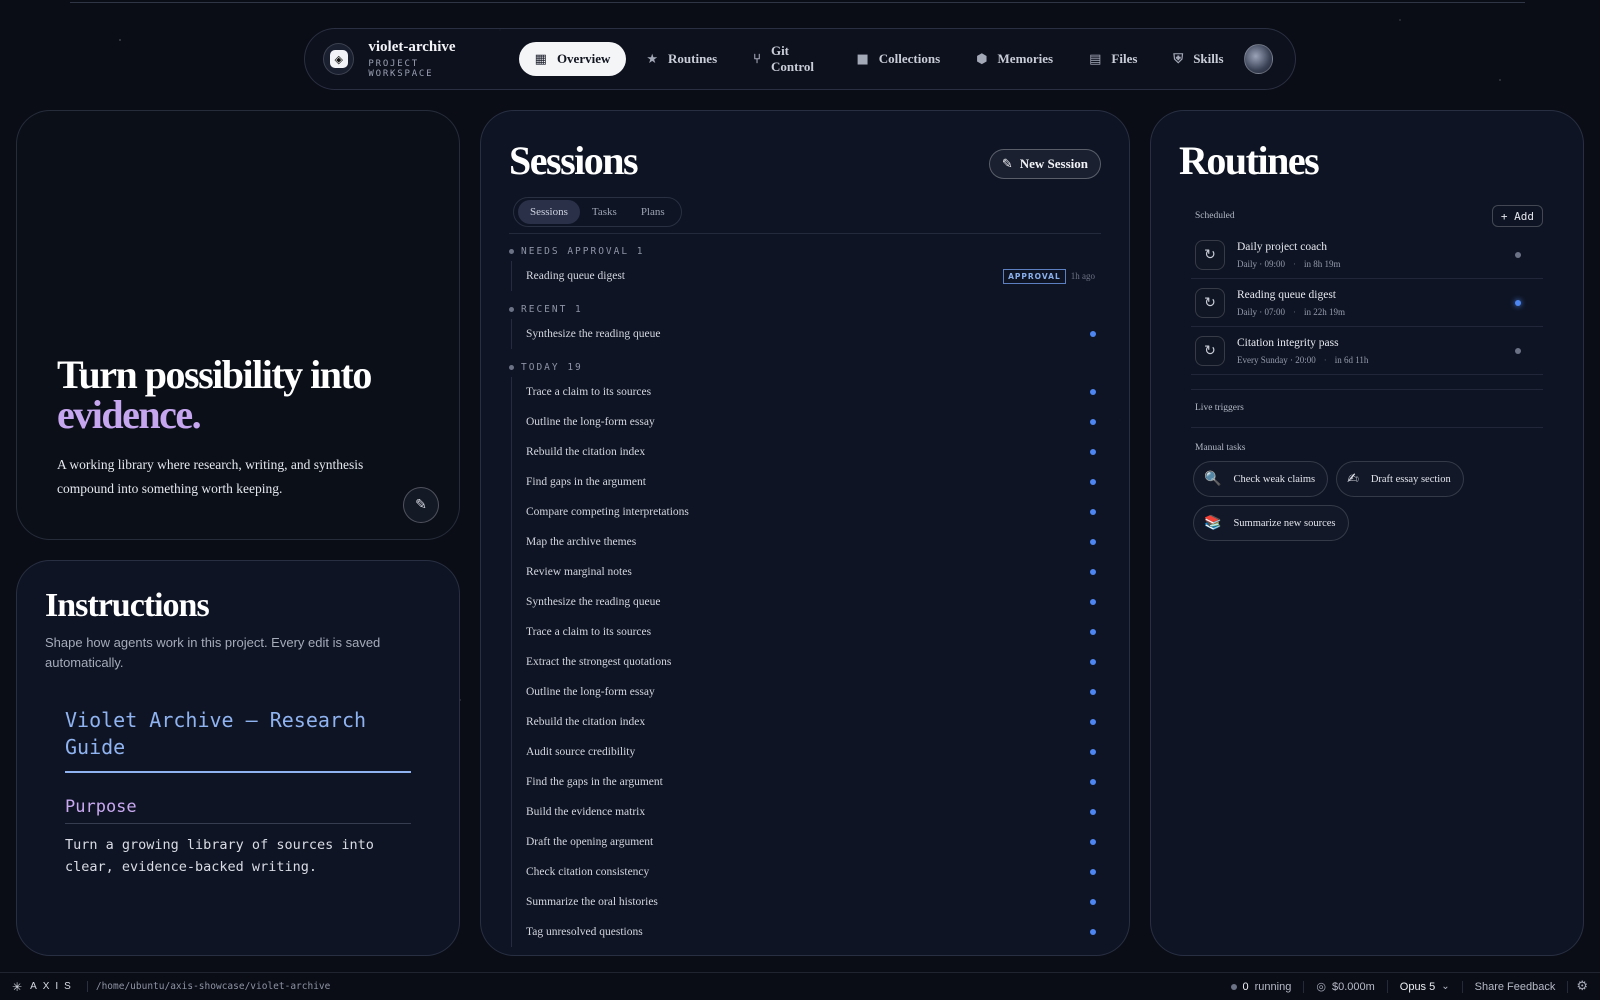  Describe the element at coordinates (1287, 294) in the screenshot. I see `routine-name: Reading queue digest` at that location.